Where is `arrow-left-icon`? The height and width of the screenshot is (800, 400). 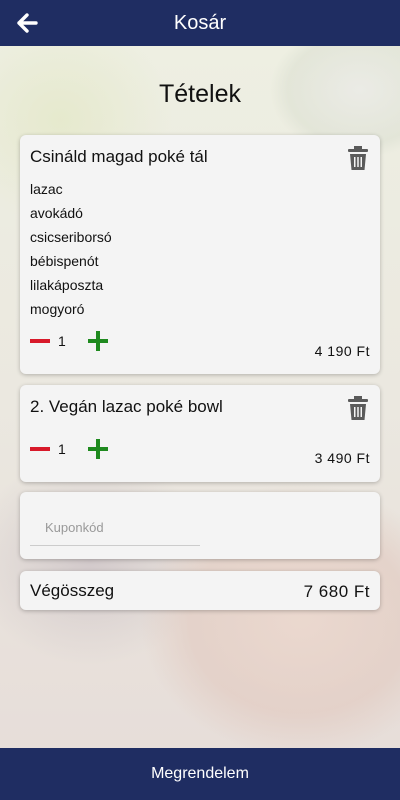
arrow-left-icon is located at coordinates (27, 23).